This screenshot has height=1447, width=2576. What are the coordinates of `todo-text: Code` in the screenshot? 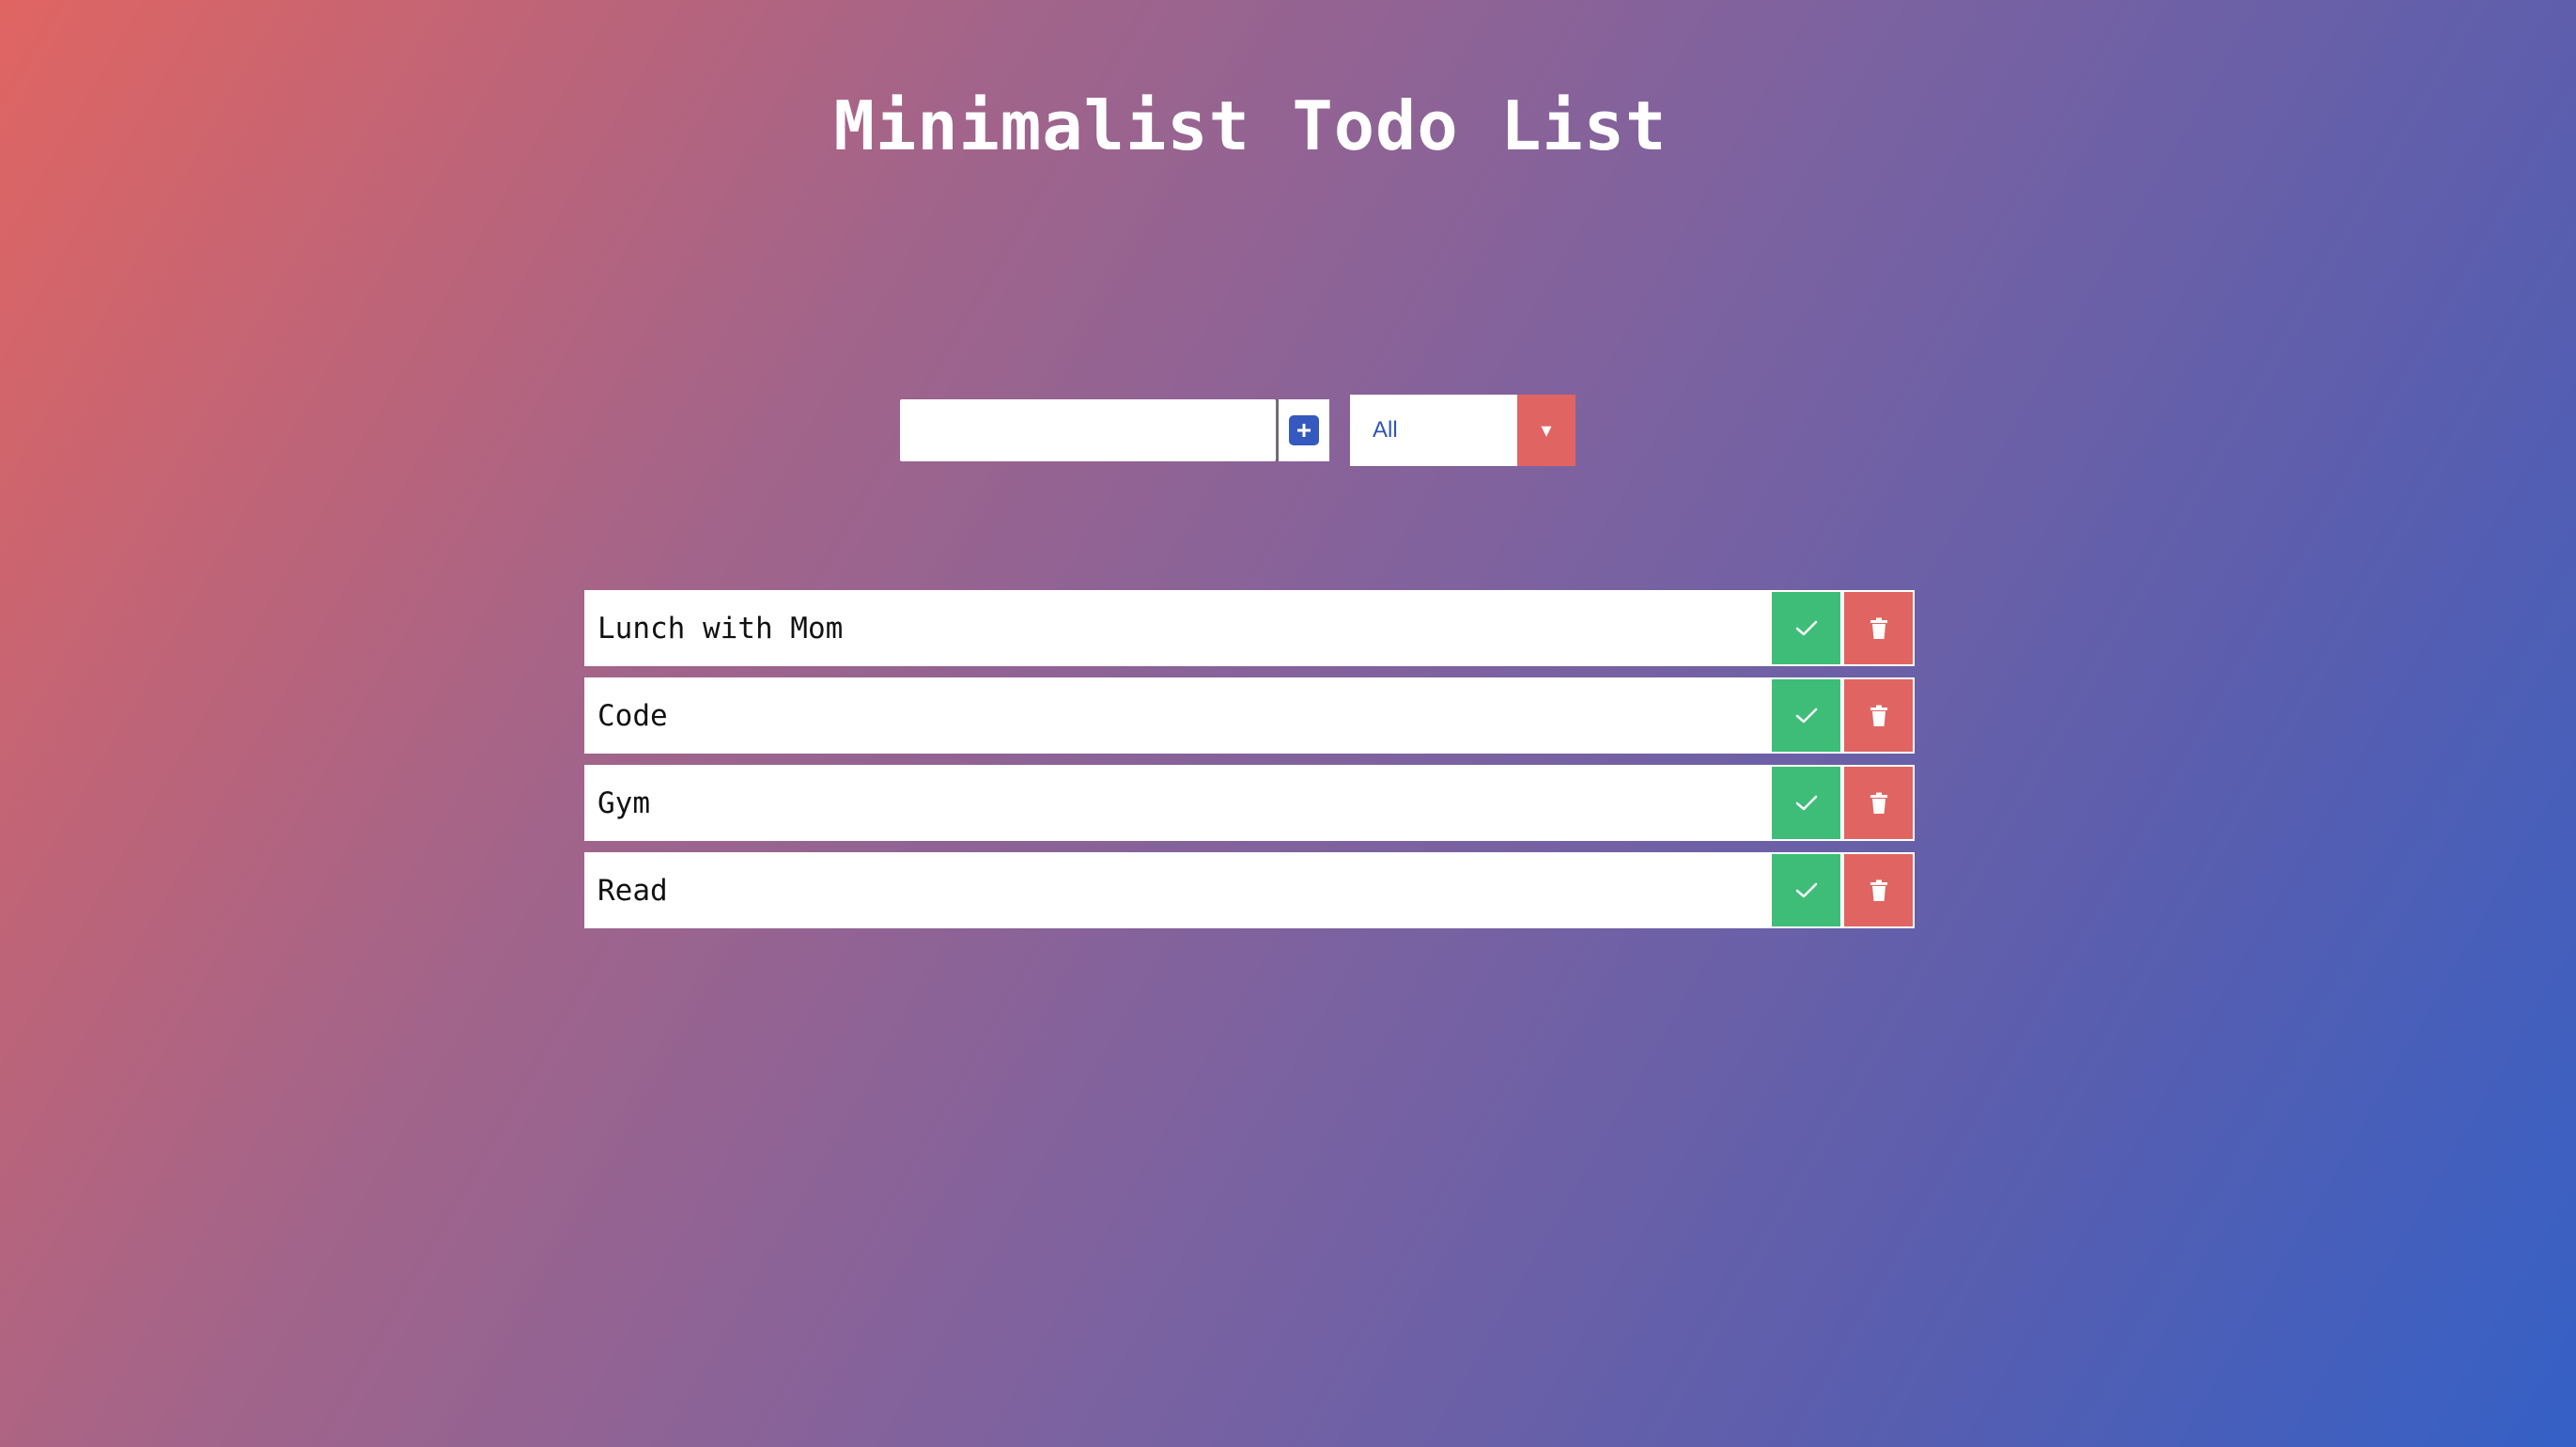 It's located at (633, 715).